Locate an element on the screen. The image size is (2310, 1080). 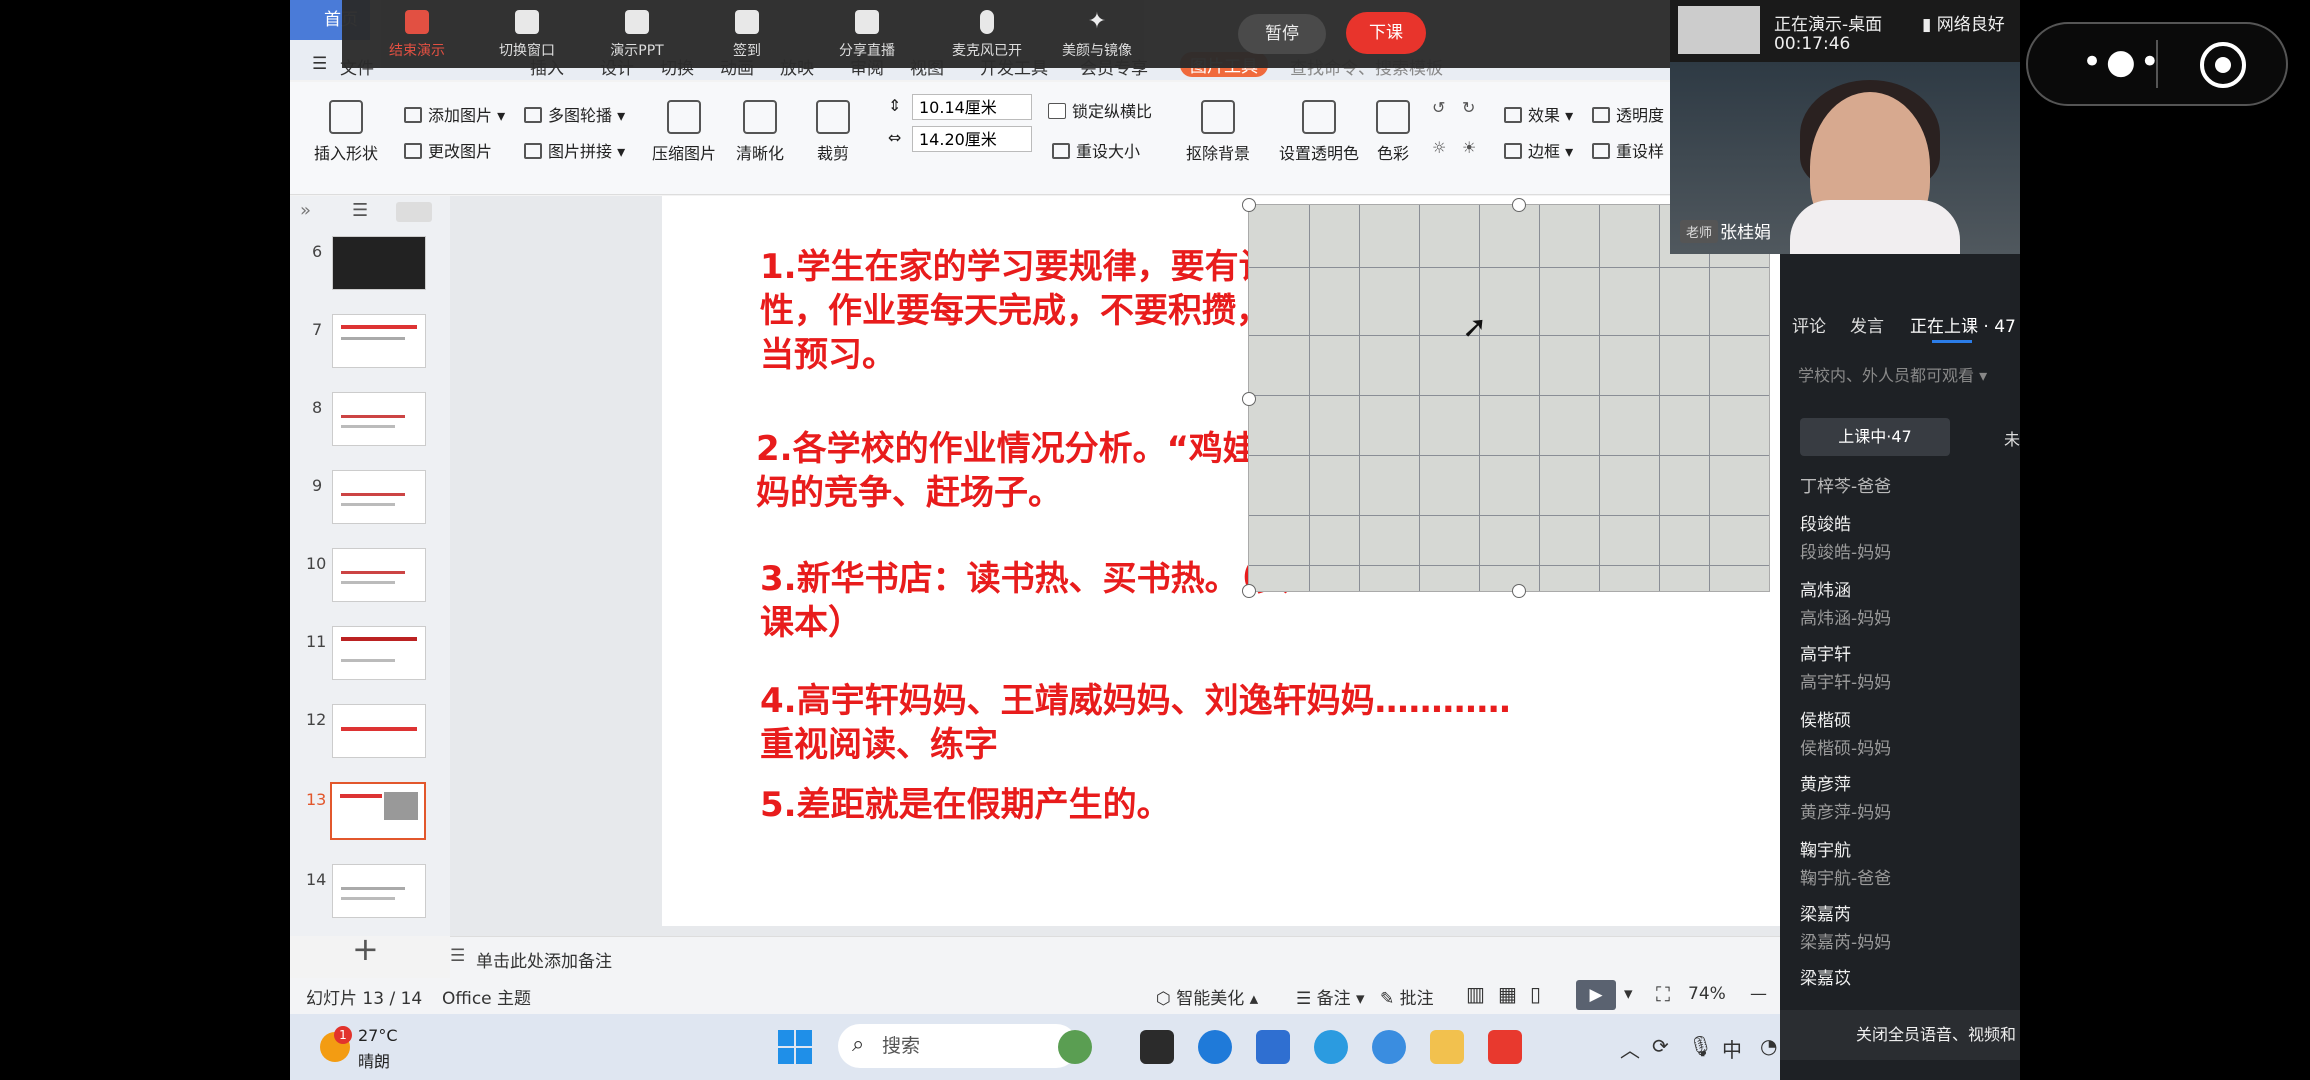
screen-preview is located at coordinates (1719, 30).